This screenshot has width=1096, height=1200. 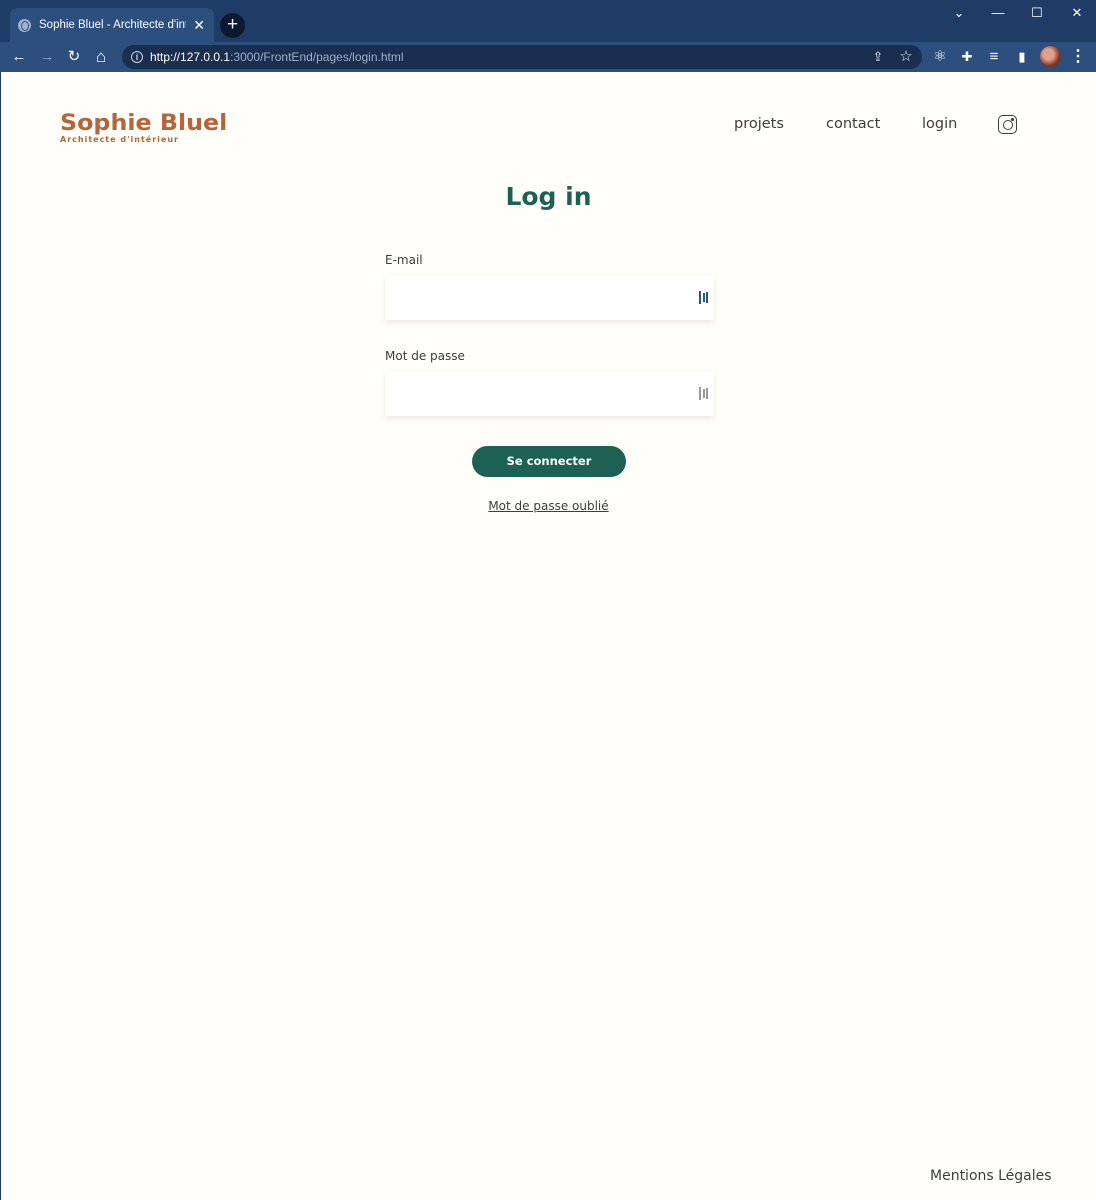 What do you see at coordinates (1050, 56) in the screenshot?
I see `profile-avatar` at bounding box center [1050, 56].